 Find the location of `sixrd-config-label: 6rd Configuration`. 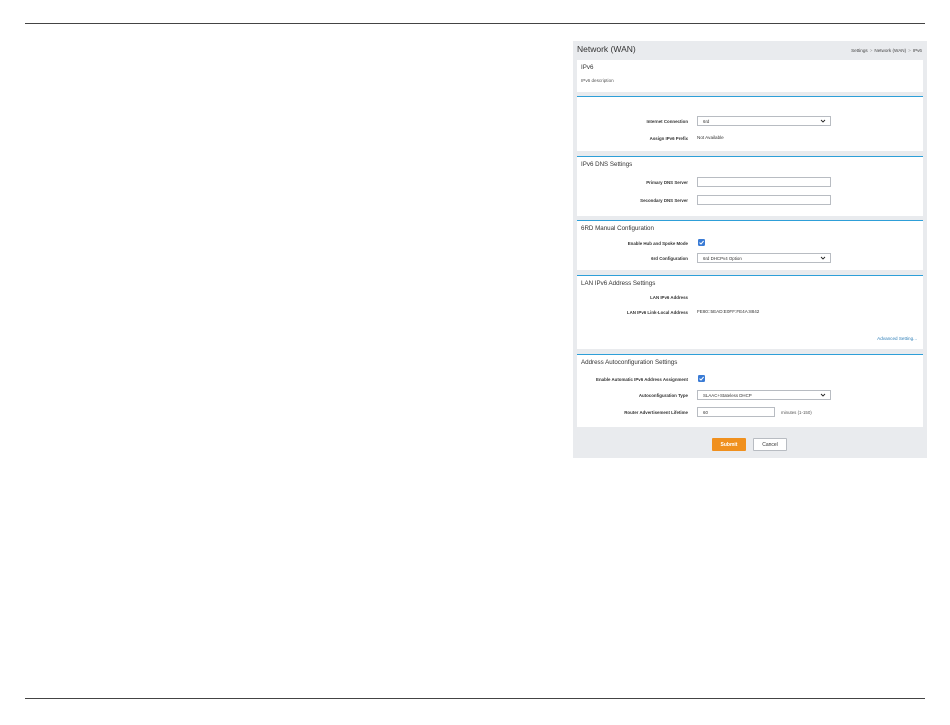

sixrd-config-label: 6rd Configuration is located at coordinates (669, 258).